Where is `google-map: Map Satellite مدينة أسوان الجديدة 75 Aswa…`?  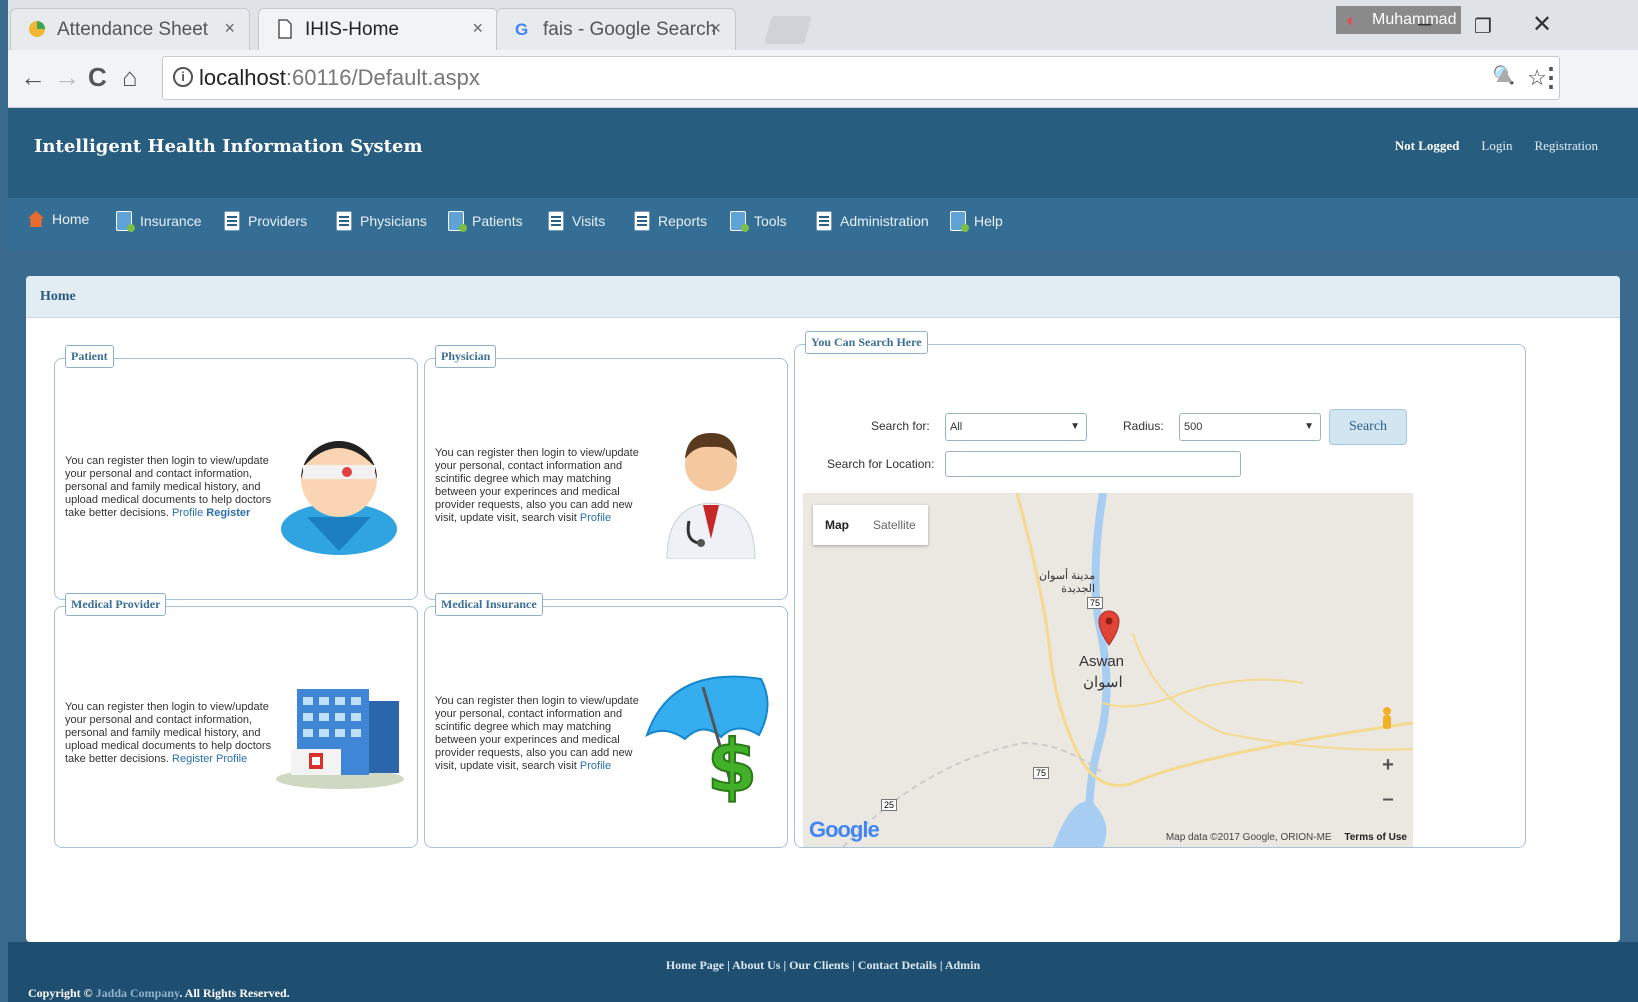 google-map: Map Satellite مدينة أسوان الجديدة 75 Aswa… is located at coordinates (1108, 670).